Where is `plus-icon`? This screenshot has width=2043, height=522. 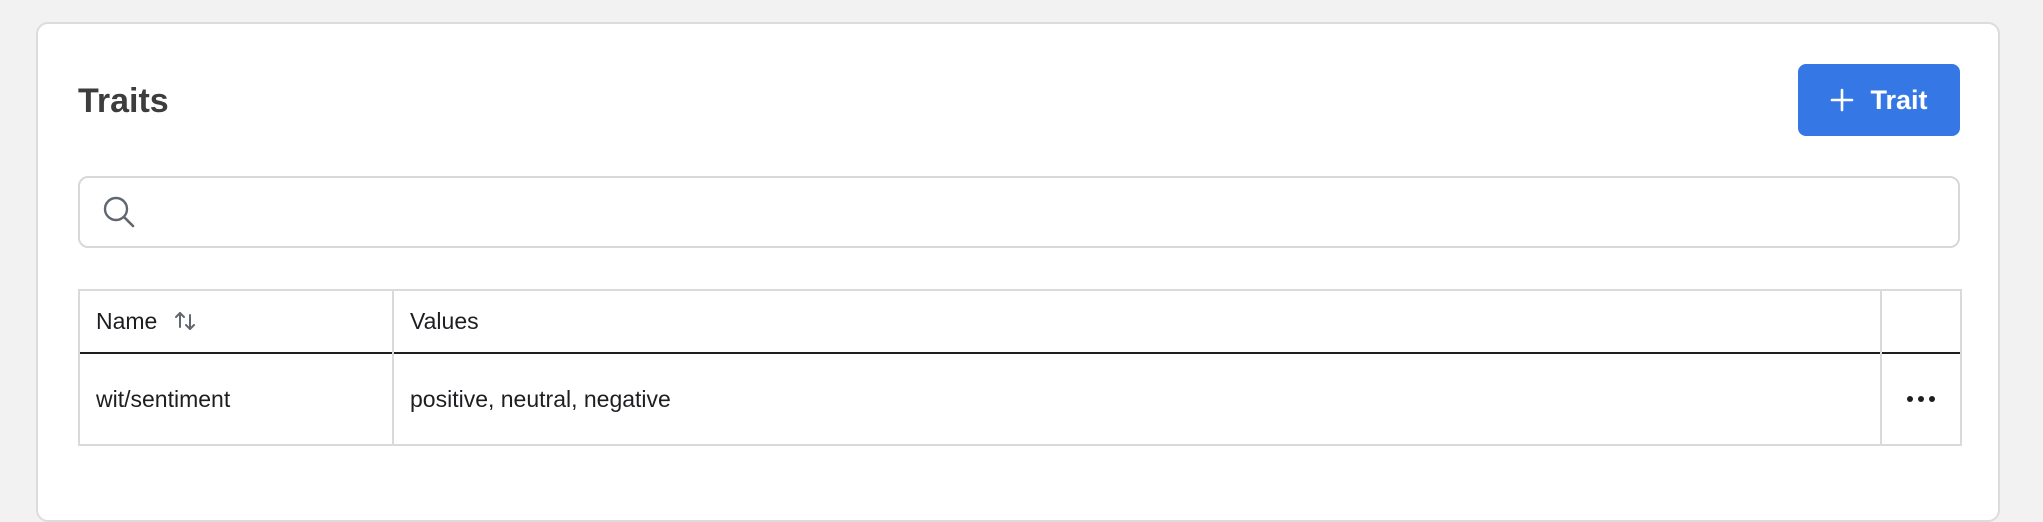
plus-icon is located at coordinates (1842, 100).